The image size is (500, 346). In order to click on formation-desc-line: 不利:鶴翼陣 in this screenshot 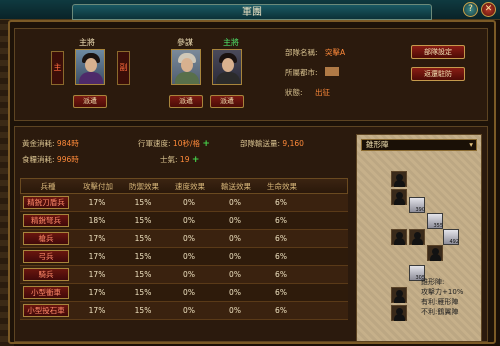, I will do `click(440, 312)`.